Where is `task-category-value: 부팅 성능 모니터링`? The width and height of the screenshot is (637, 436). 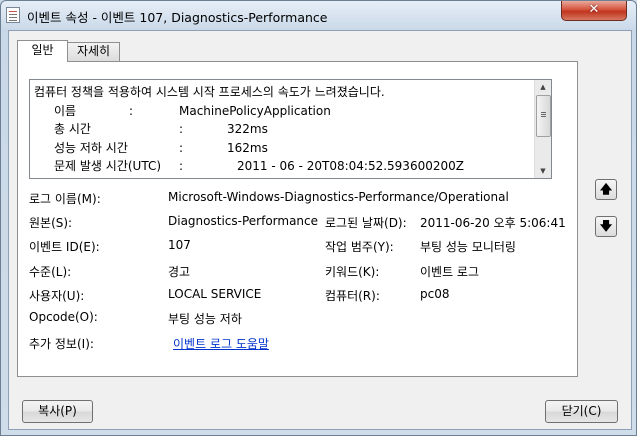
task-category-value: 부팅 성능 모니터링 is located at coordinates (468, 246).